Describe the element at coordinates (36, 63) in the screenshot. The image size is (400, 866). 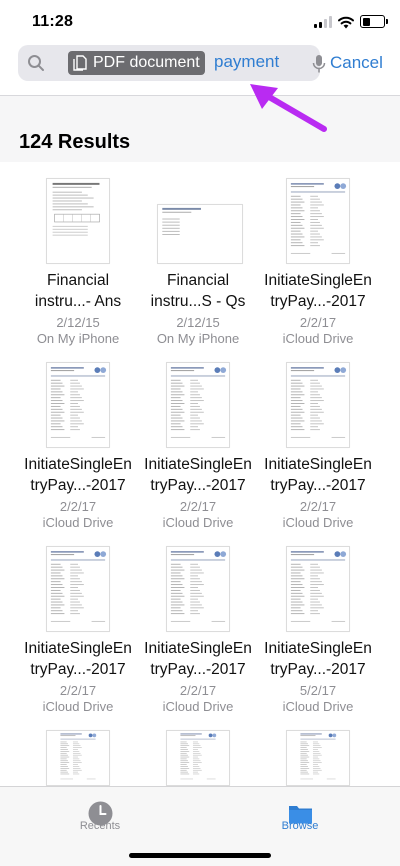
I see `search-icon` at that location.